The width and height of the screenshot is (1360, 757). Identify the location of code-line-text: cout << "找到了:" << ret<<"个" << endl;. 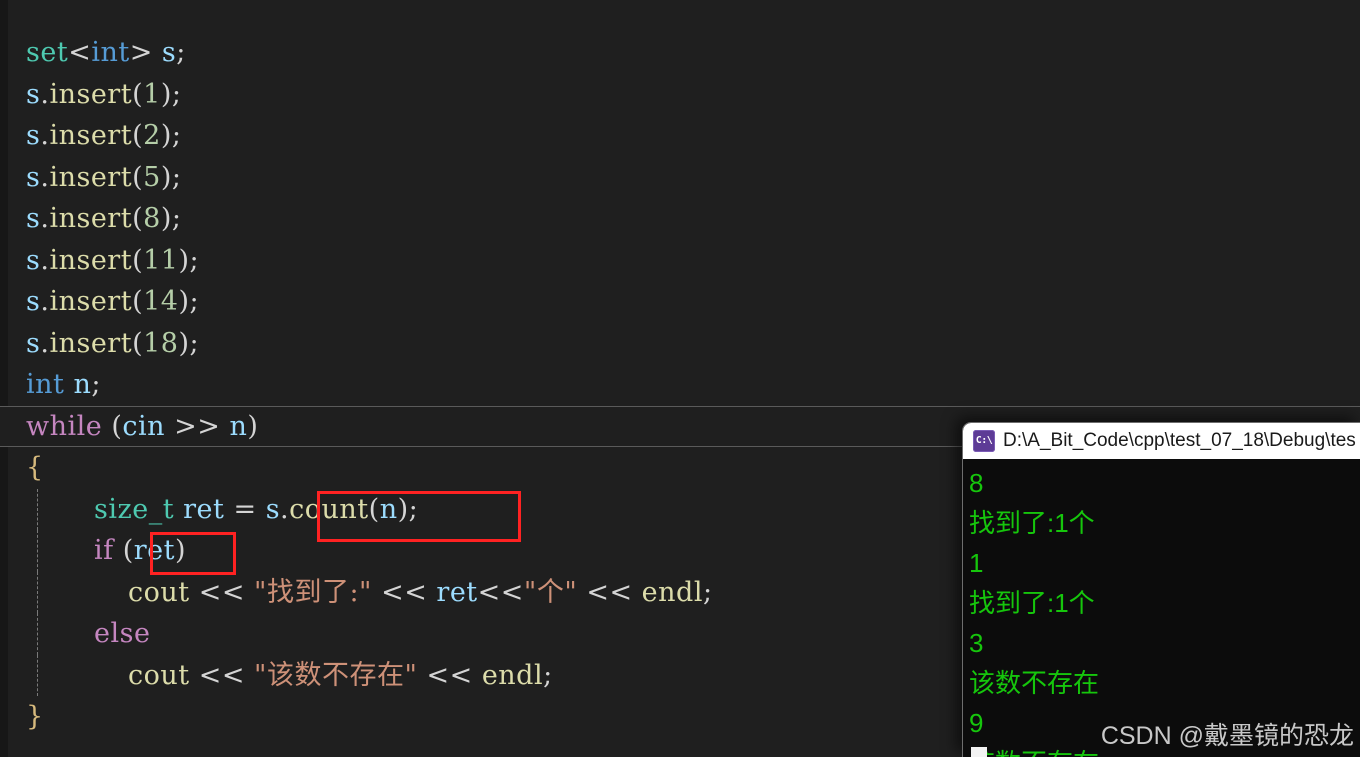
(356, 592).